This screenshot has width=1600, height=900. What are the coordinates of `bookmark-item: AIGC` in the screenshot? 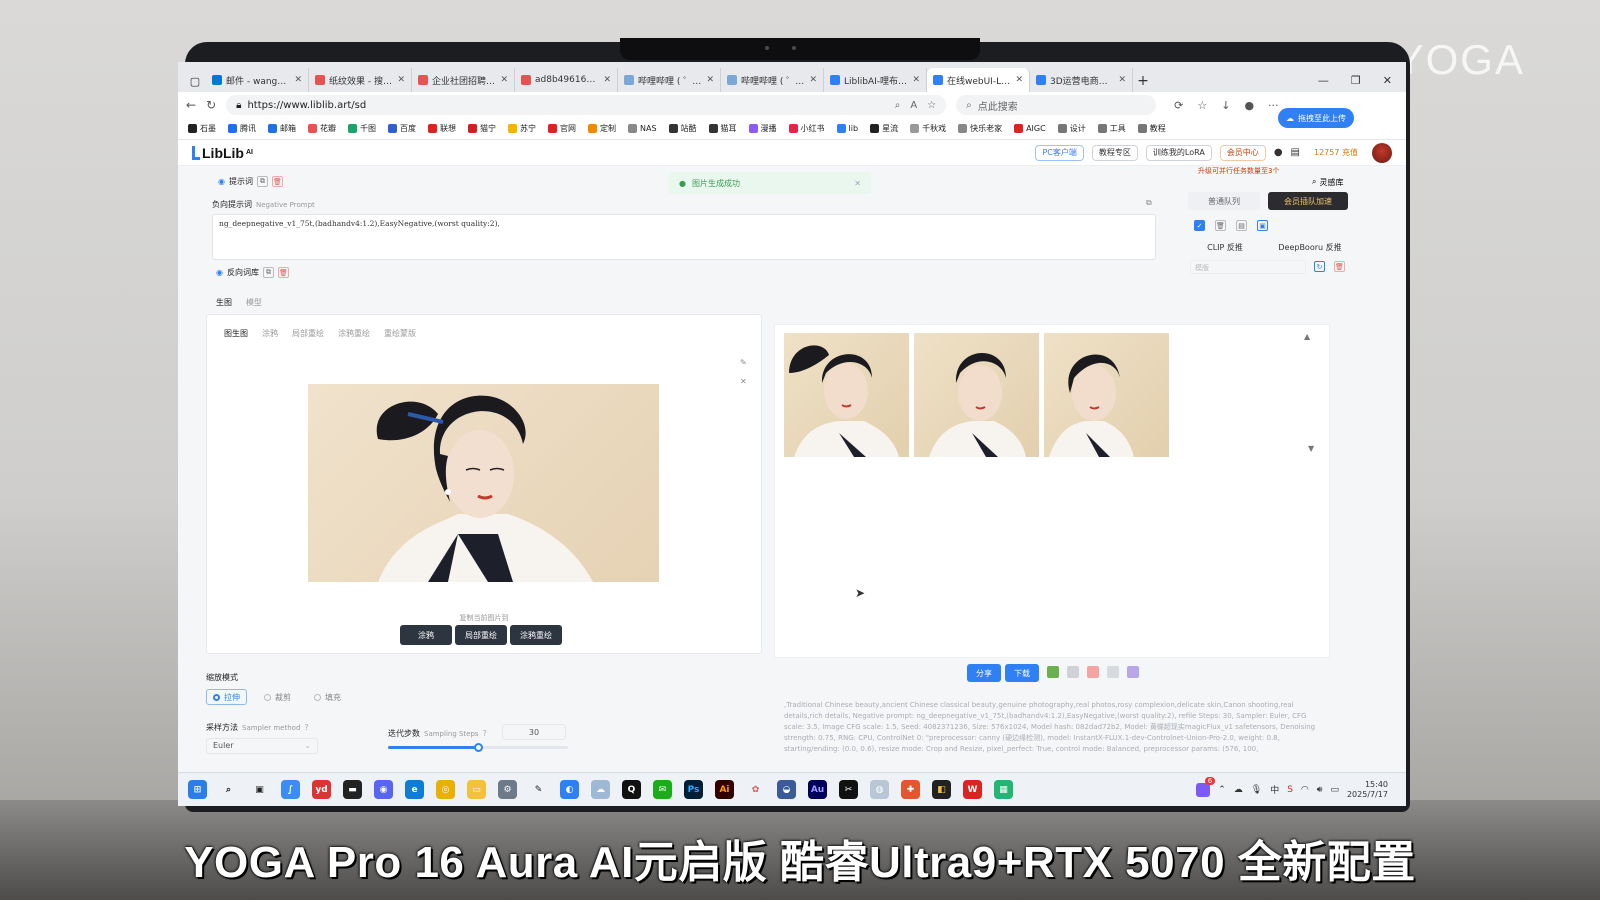 It's located at (1030, 128).